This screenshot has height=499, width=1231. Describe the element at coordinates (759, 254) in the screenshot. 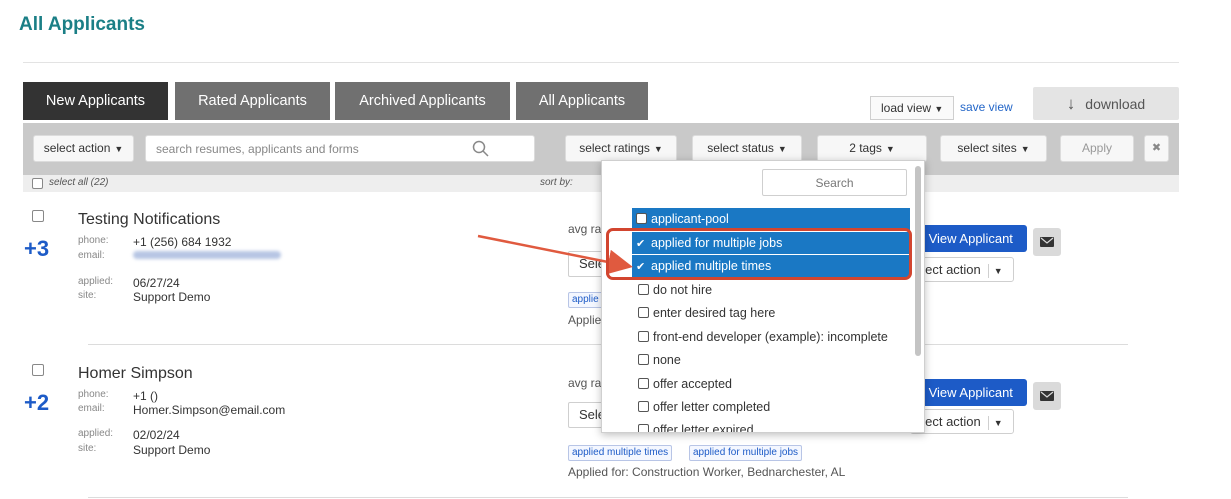

I see `annotation-highlight-box` at that location.